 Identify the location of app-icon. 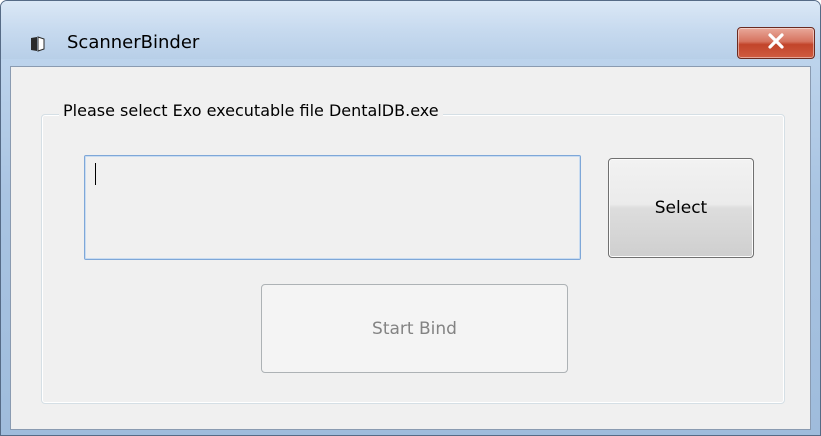
(37, 44).